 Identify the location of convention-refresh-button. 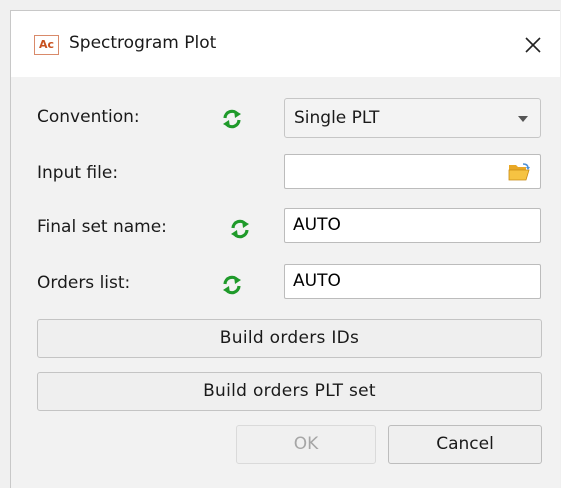
(232, 119).